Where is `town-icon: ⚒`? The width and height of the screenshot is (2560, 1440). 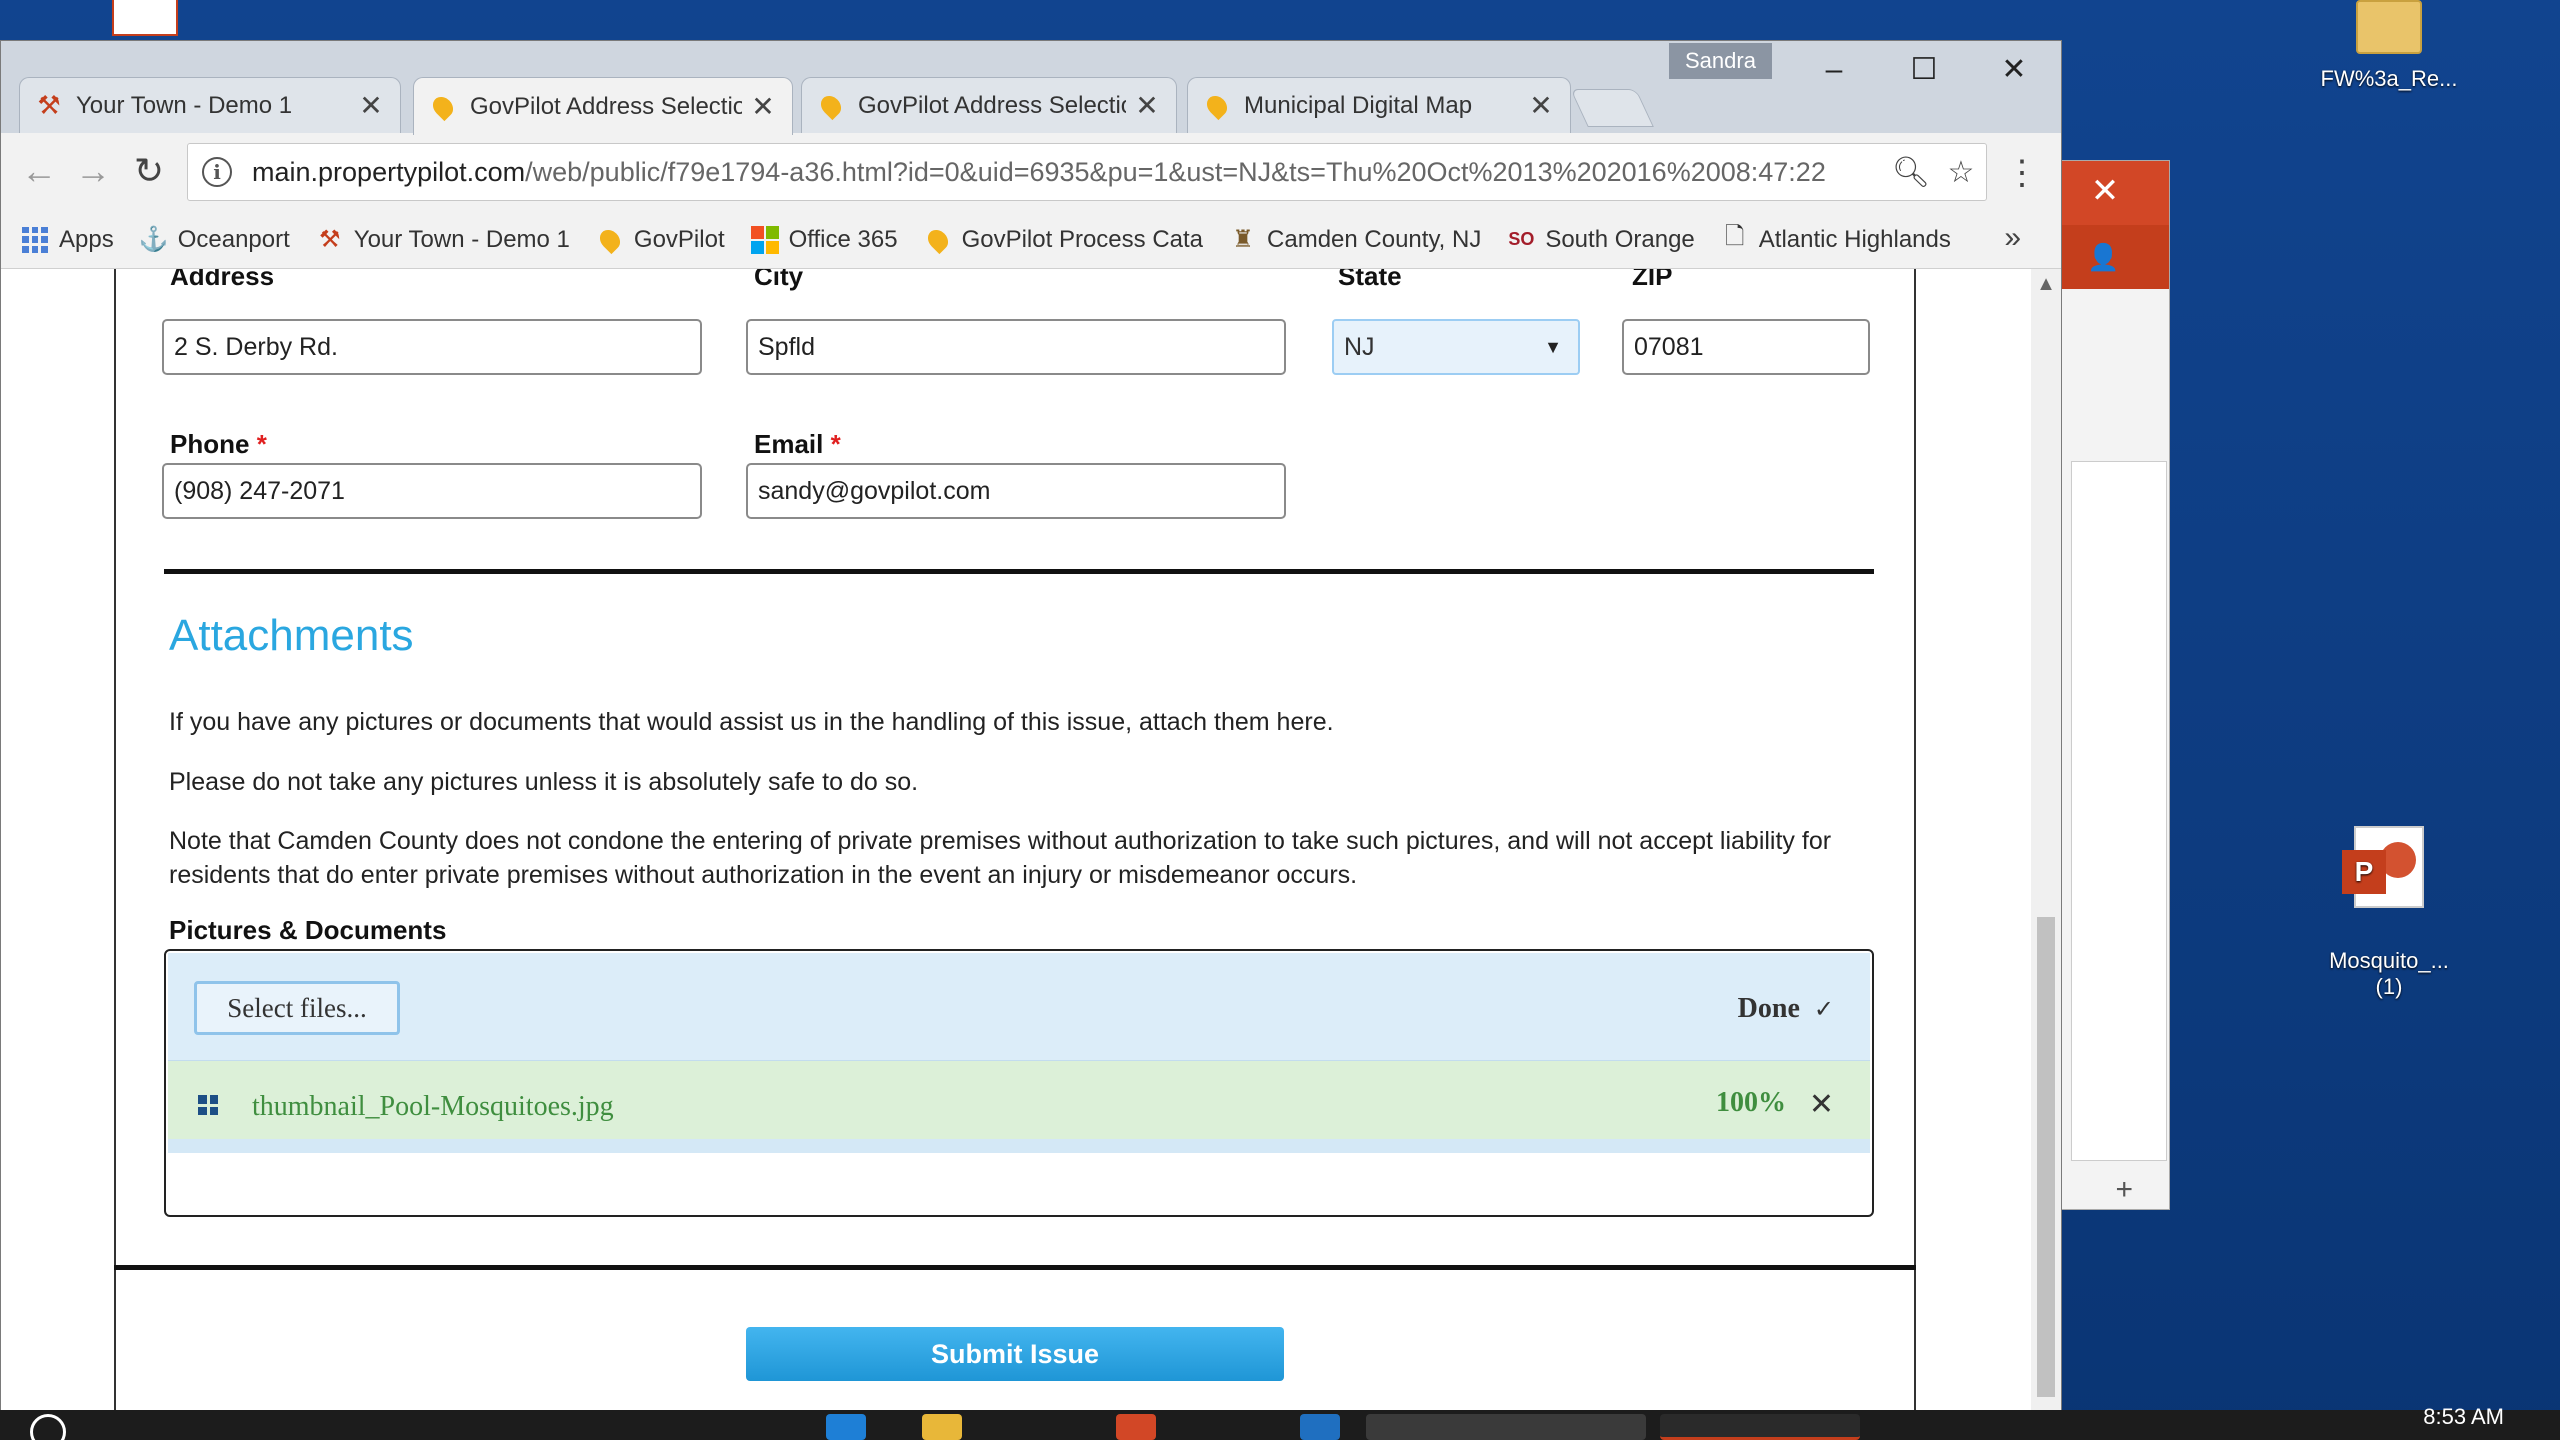
town-icon: ⚒ is located at coordinates (49, 105).